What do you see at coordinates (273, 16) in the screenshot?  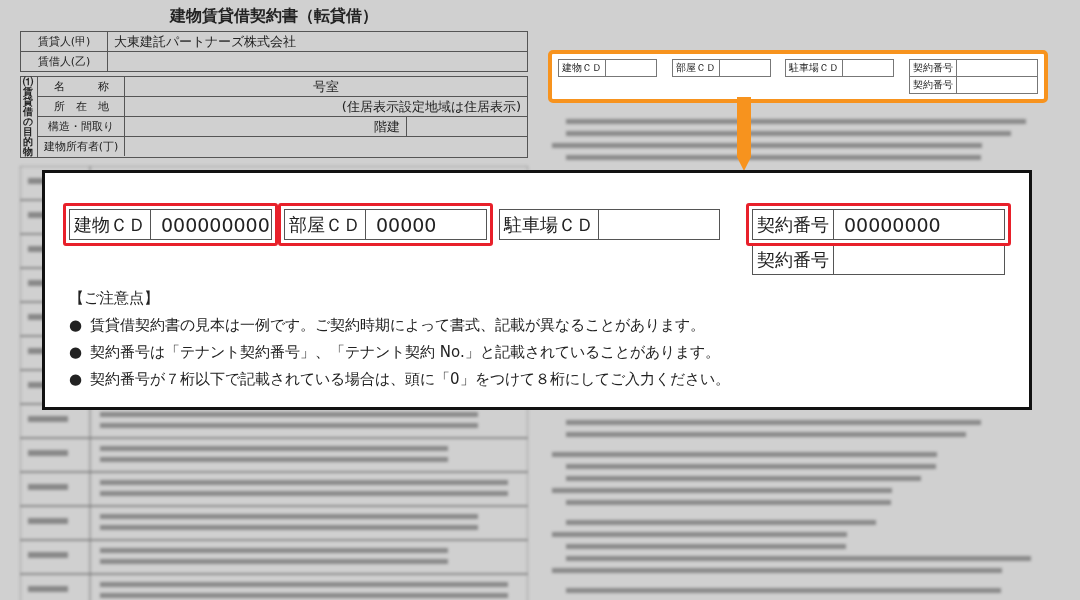 I see `document-title: 建物賃貸借契約書（転貸借）` at bounding box center [273, 16].